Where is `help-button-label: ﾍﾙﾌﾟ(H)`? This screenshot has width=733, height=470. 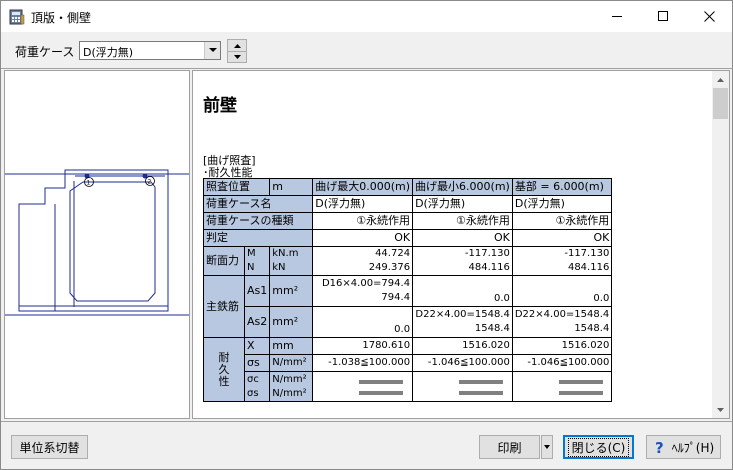
help-button-label: ﾍﾙﾌﾟ(H) is located at coordinates (693, 447).